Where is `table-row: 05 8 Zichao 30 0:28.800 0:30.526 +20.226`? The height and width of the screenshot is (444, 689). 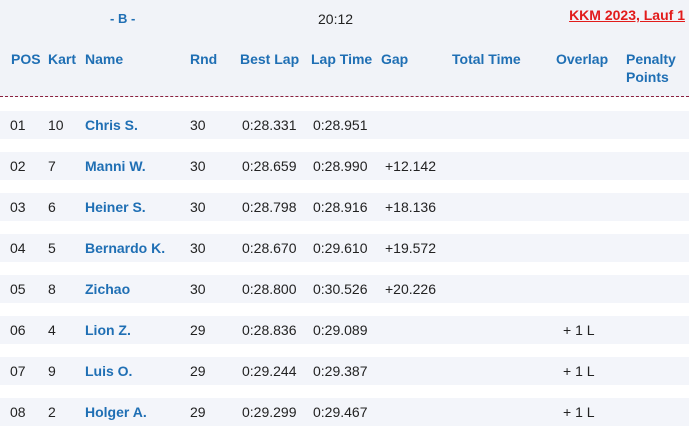
table-row: 05 8 Zichao 30 0:28.800 0:30.526 +20.226 is located at coordinates (344, 289).